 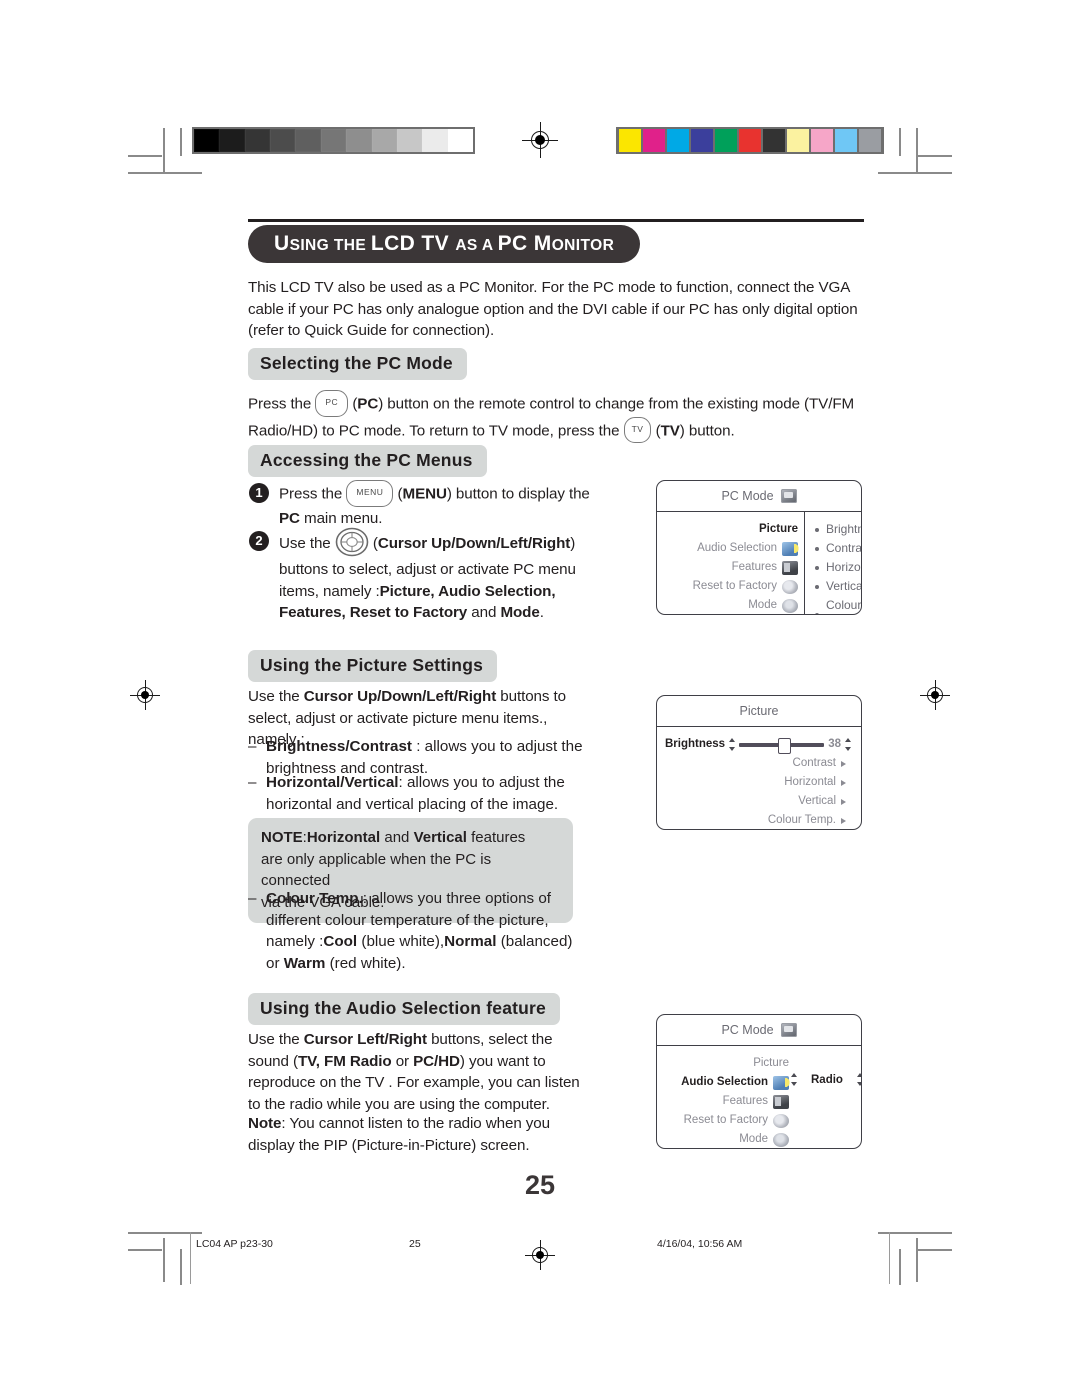 I want to click on footer-rule-right, so click(x=889, y=1258).